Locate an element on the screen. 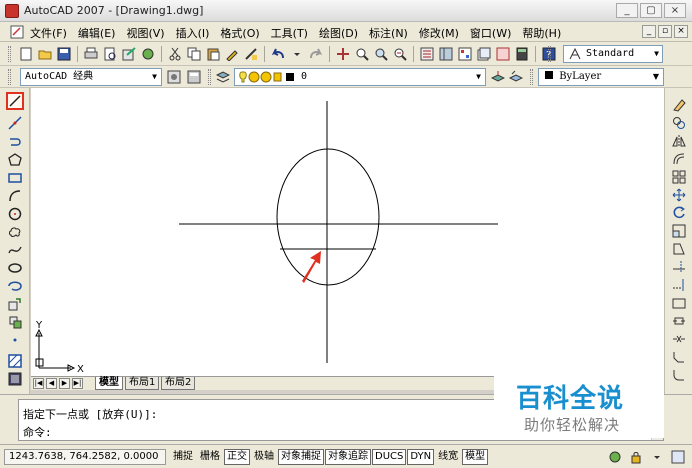 The height and width of the screenshot is (468, 692). spline-icon is located at coordinates (15, 250).